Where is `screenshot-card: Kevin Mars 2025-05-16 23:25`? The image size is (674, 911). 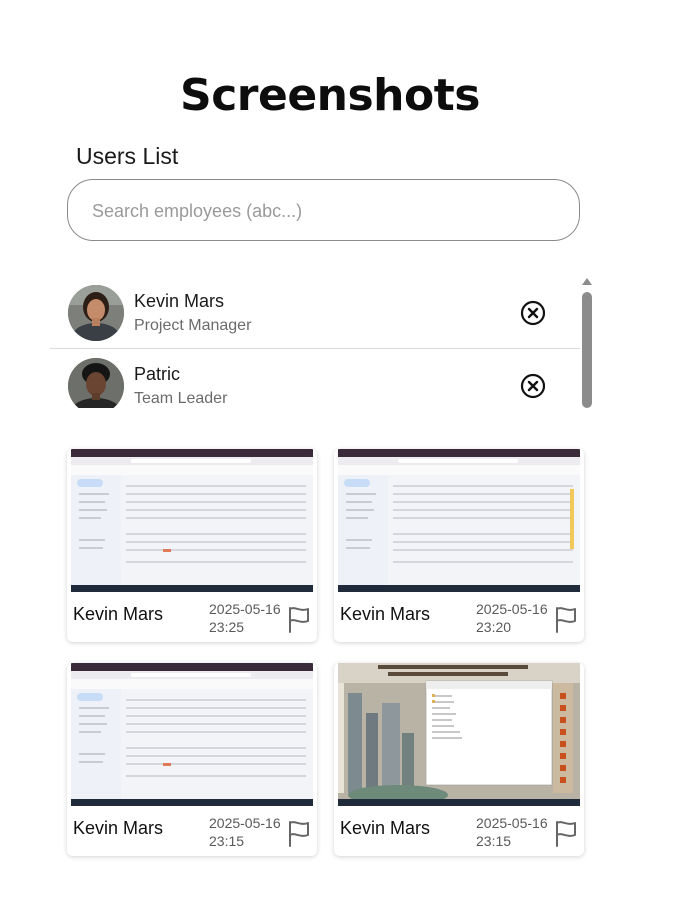
screenshot-card: Kevin Mars 2025-05-16 23:25 is located at coordinates (192, 545).